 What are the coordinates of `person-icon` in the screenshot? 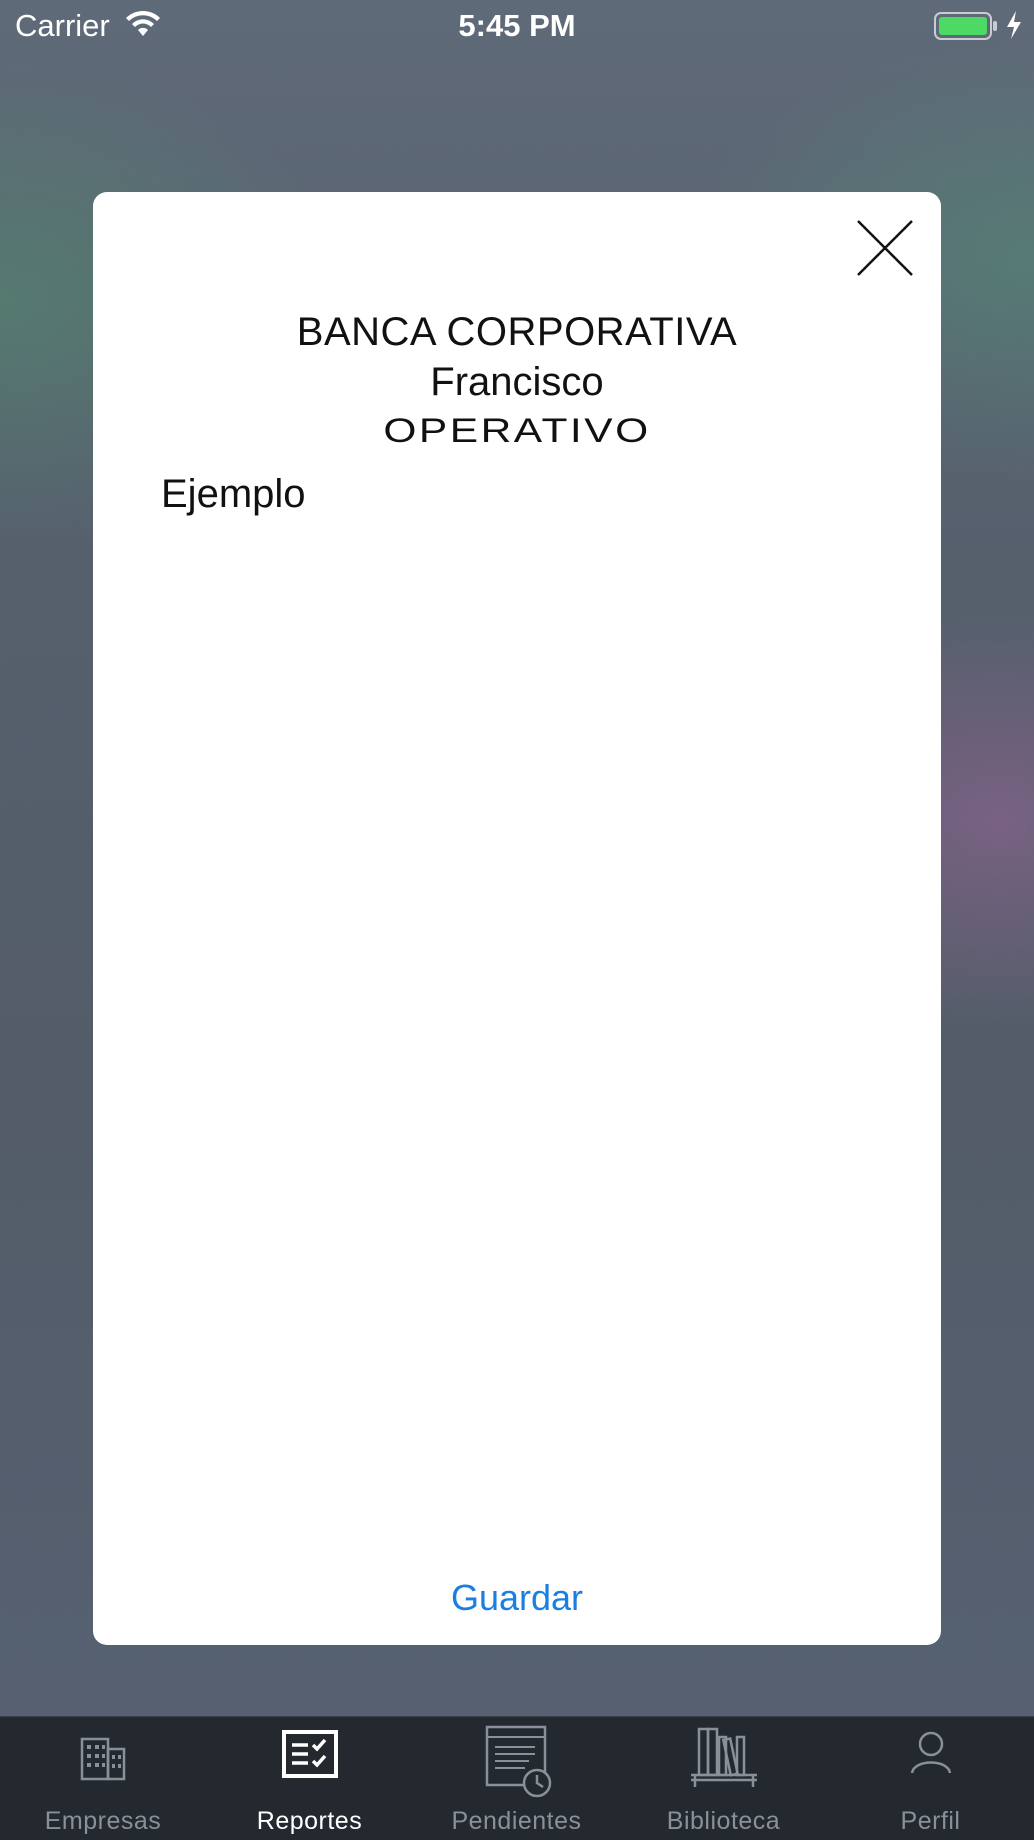 It's located at (931, 1755).